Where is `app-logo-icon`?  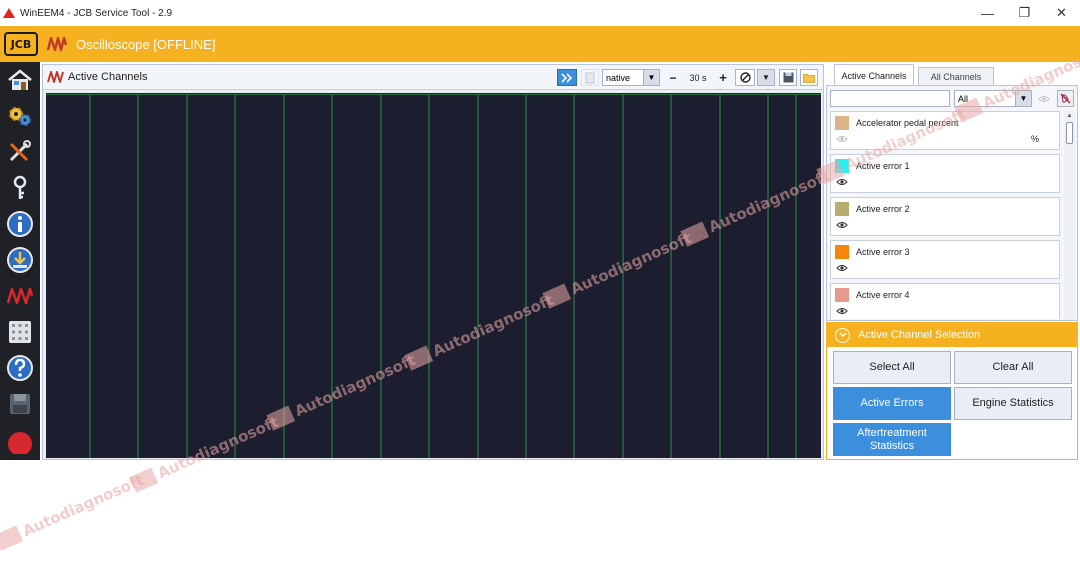
app-logo-icon is located at coordinates (9, 13).